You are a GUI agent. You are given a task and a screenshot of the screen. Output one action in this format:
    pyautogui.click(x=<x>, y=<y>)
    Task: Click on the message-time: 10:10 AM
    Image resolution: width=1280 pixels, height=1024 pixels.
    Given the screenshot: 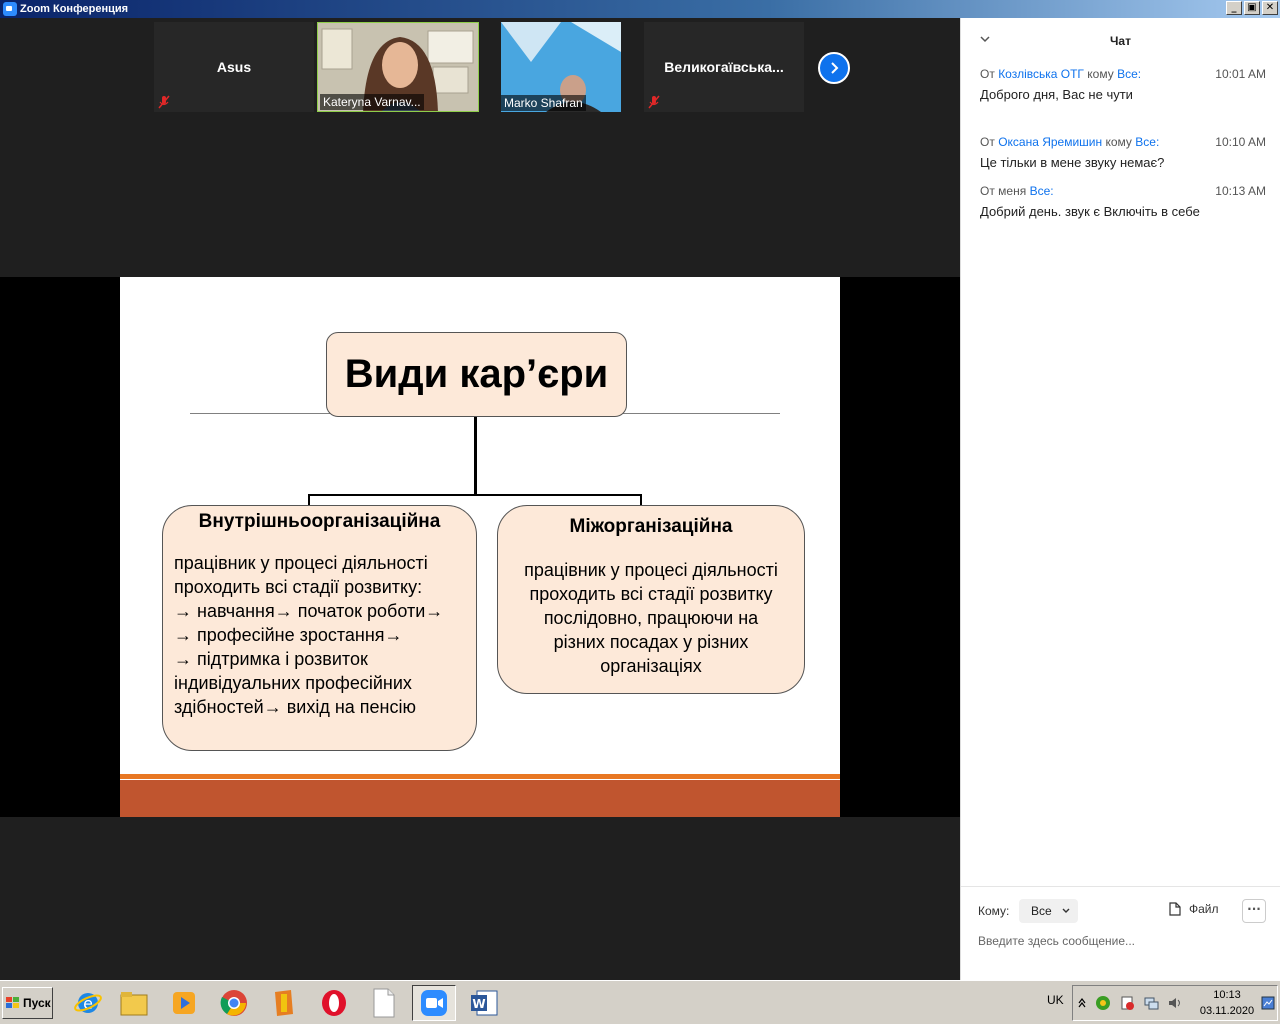 What is the action you would take?
    pyautogui.click(x=1240, y=142)
    